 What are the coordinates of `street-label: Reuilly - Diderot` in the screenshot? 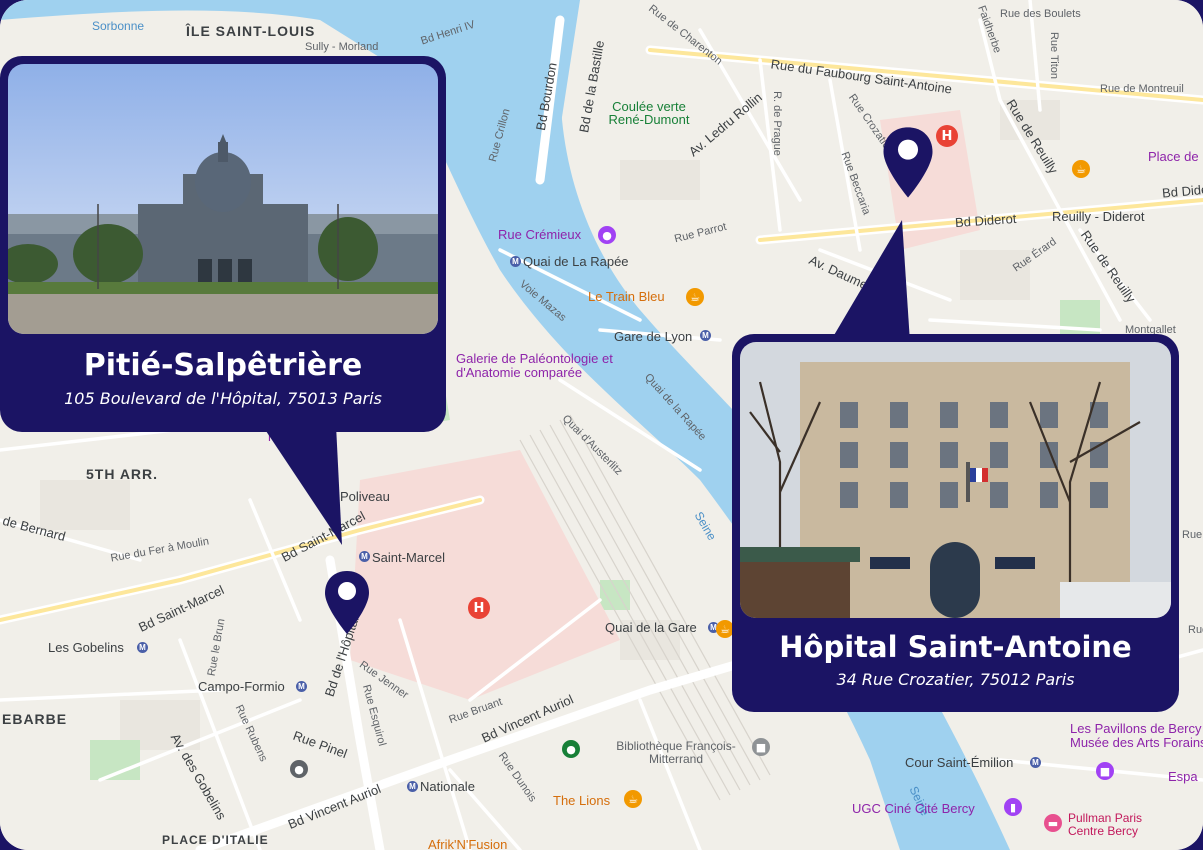 It's located at (1098, 216).